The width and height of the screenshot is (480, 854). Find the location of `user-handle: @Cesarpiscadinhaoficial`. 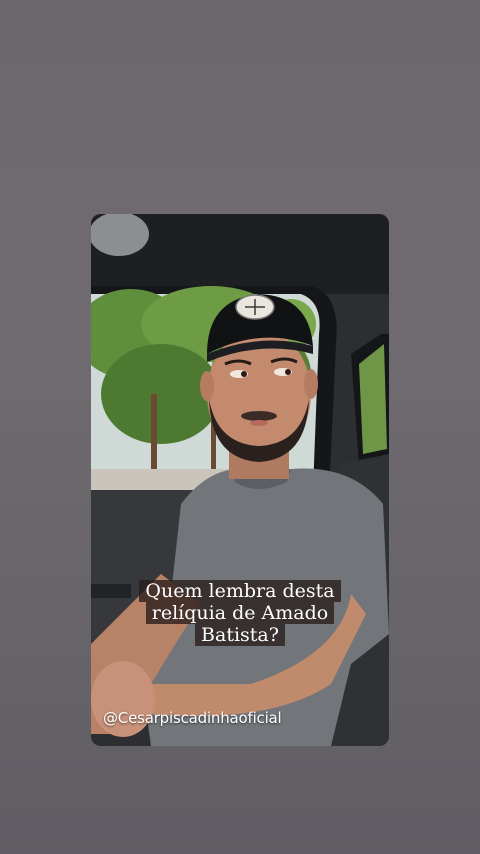

user-handle: @Cesarpiscadinhaoficial is located at coordinates (192, 718).